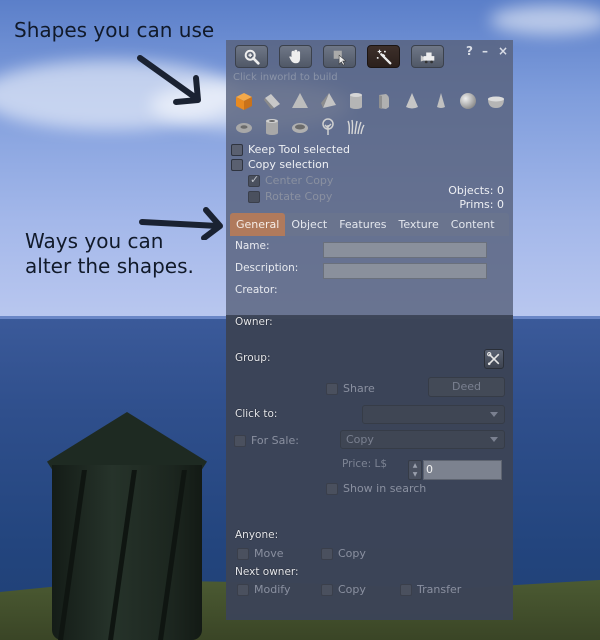 This screenshot has height=640, width=600. What do you see at coordinates (263, 589) in the screenshot?
I see `next-owner-modify-checkbox: Modify` at bounding box center [263, 589].